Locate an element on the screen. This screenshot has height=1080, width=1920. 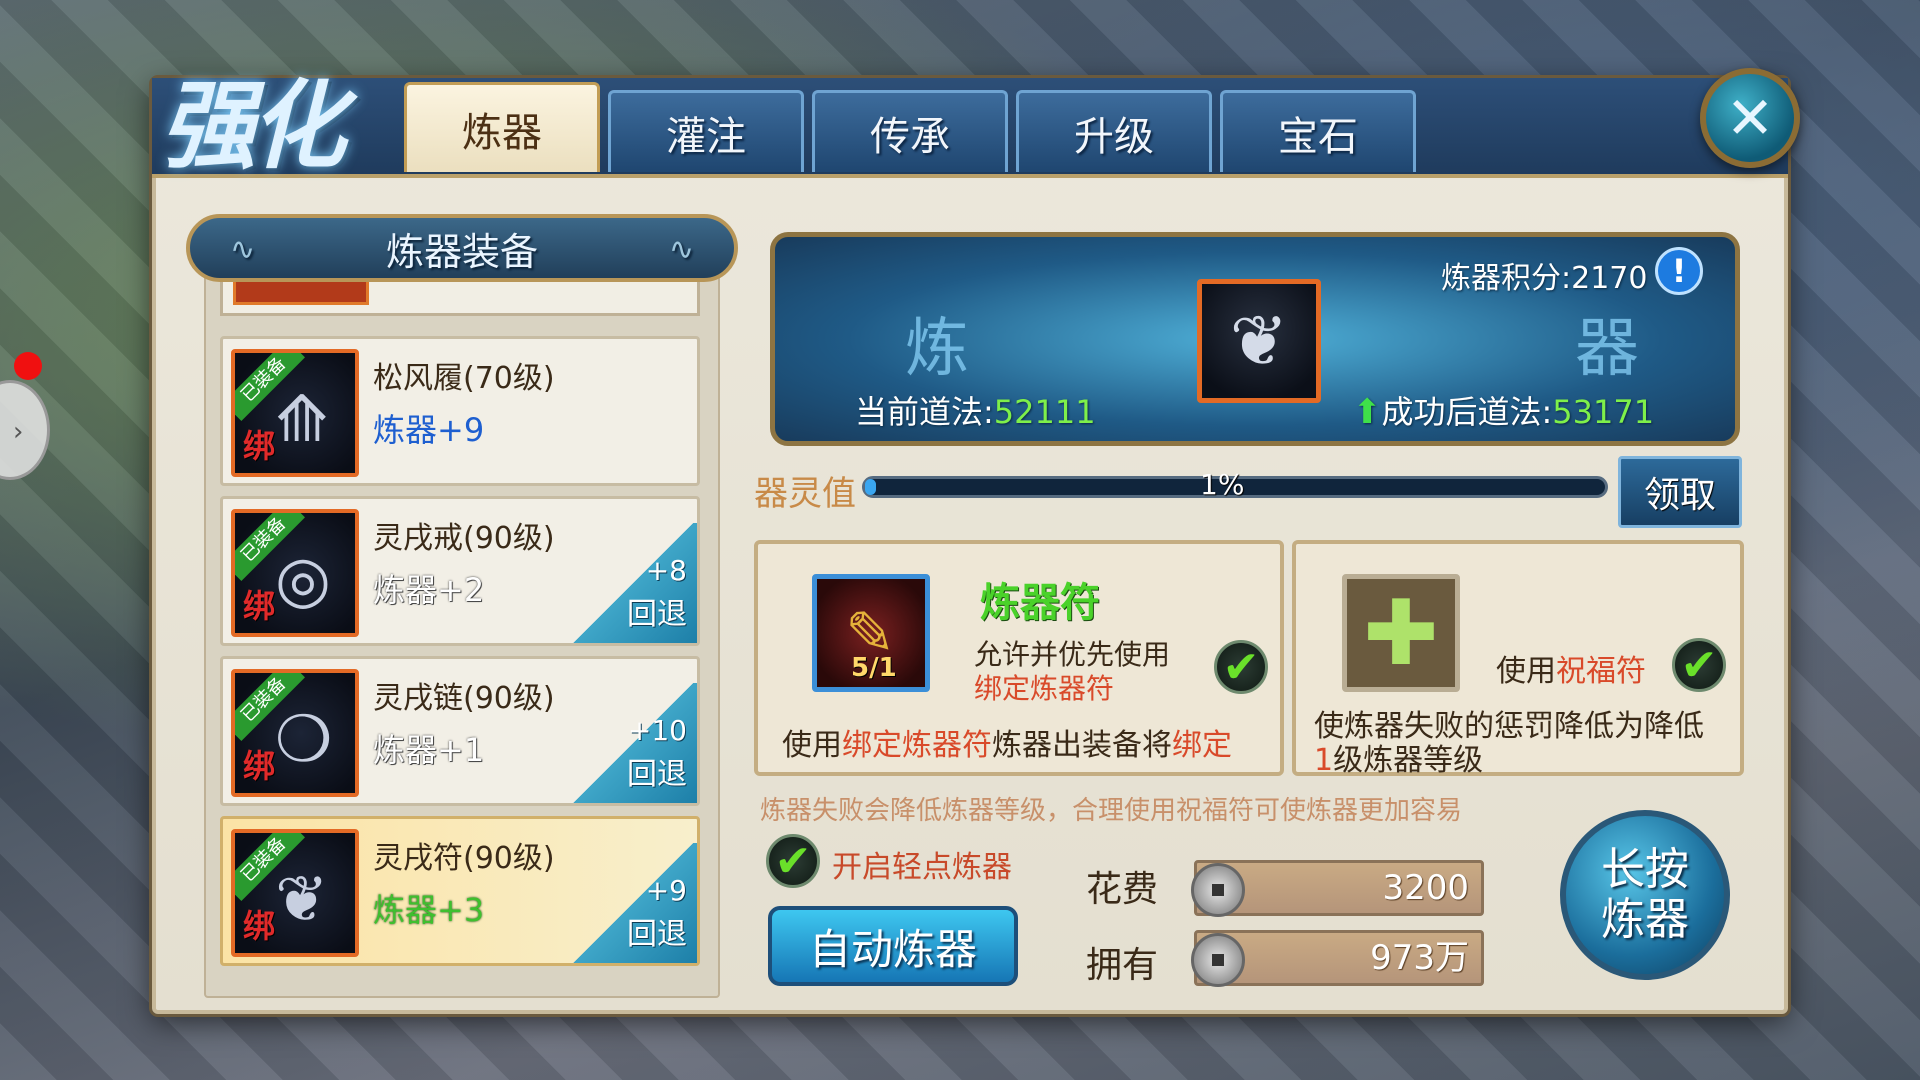
arrow-up-icon: ⬆ is located at coordinates (1367, 412).